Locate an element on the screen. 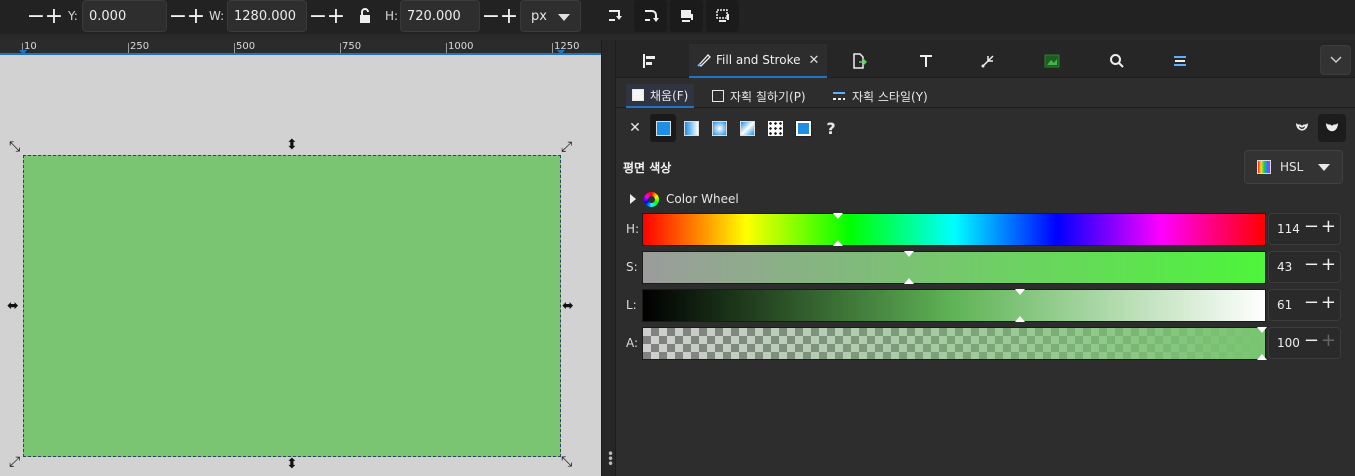 The image size is (1355, 476). alpha-input: 100 −+ is located at coordinates (1304, 343).